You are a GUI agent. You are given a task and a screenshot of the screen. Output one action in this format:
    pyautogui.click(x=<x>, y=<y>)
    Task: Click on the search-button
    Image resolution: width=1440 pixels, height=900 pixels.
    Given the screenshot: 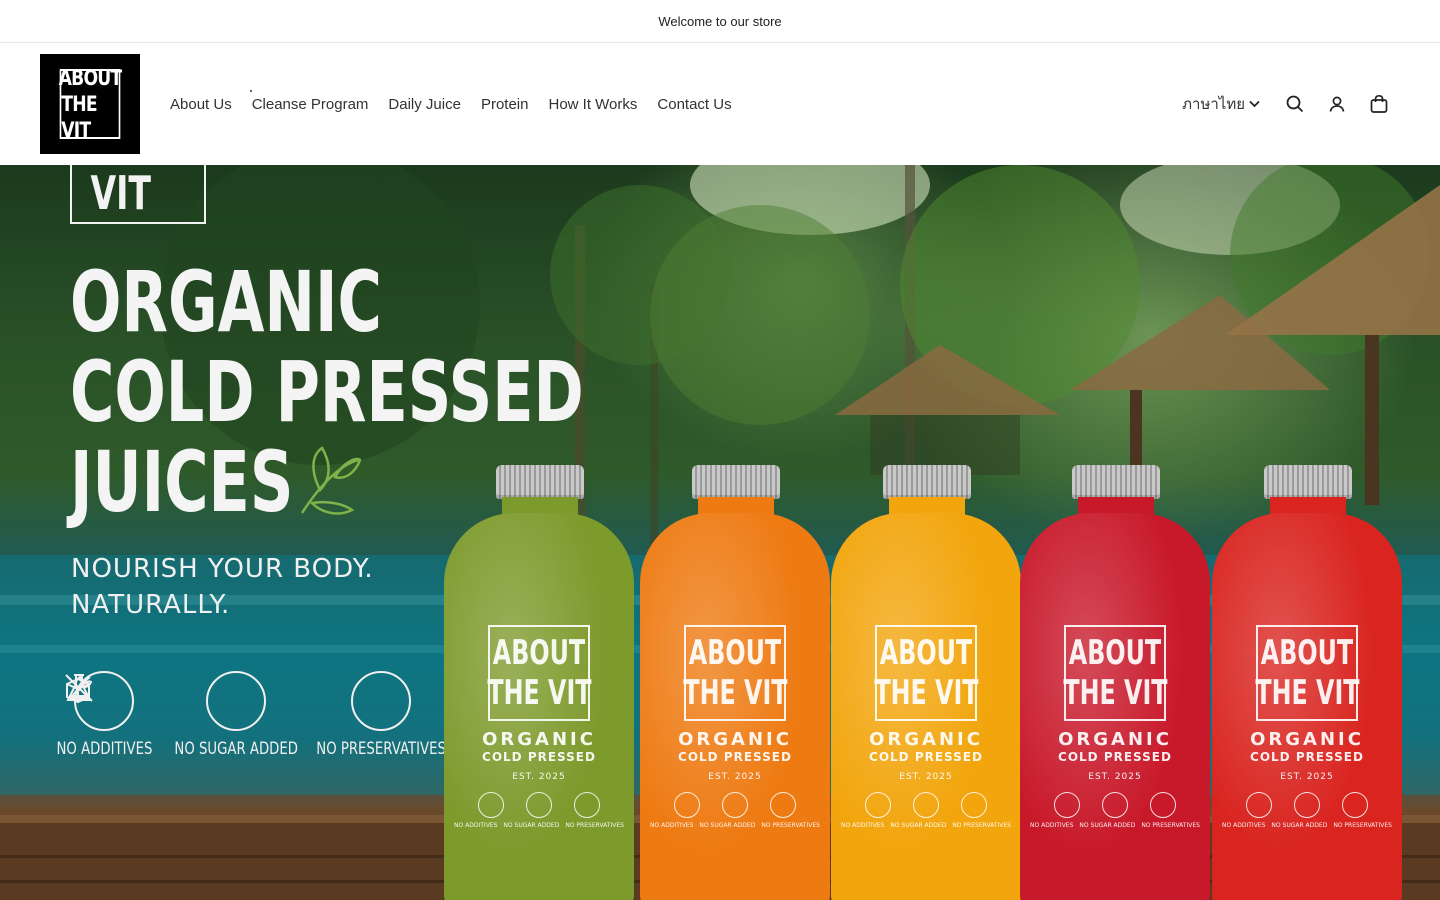 What is the action you would take?
    pyautogui.click(x=1295, y=104)
    